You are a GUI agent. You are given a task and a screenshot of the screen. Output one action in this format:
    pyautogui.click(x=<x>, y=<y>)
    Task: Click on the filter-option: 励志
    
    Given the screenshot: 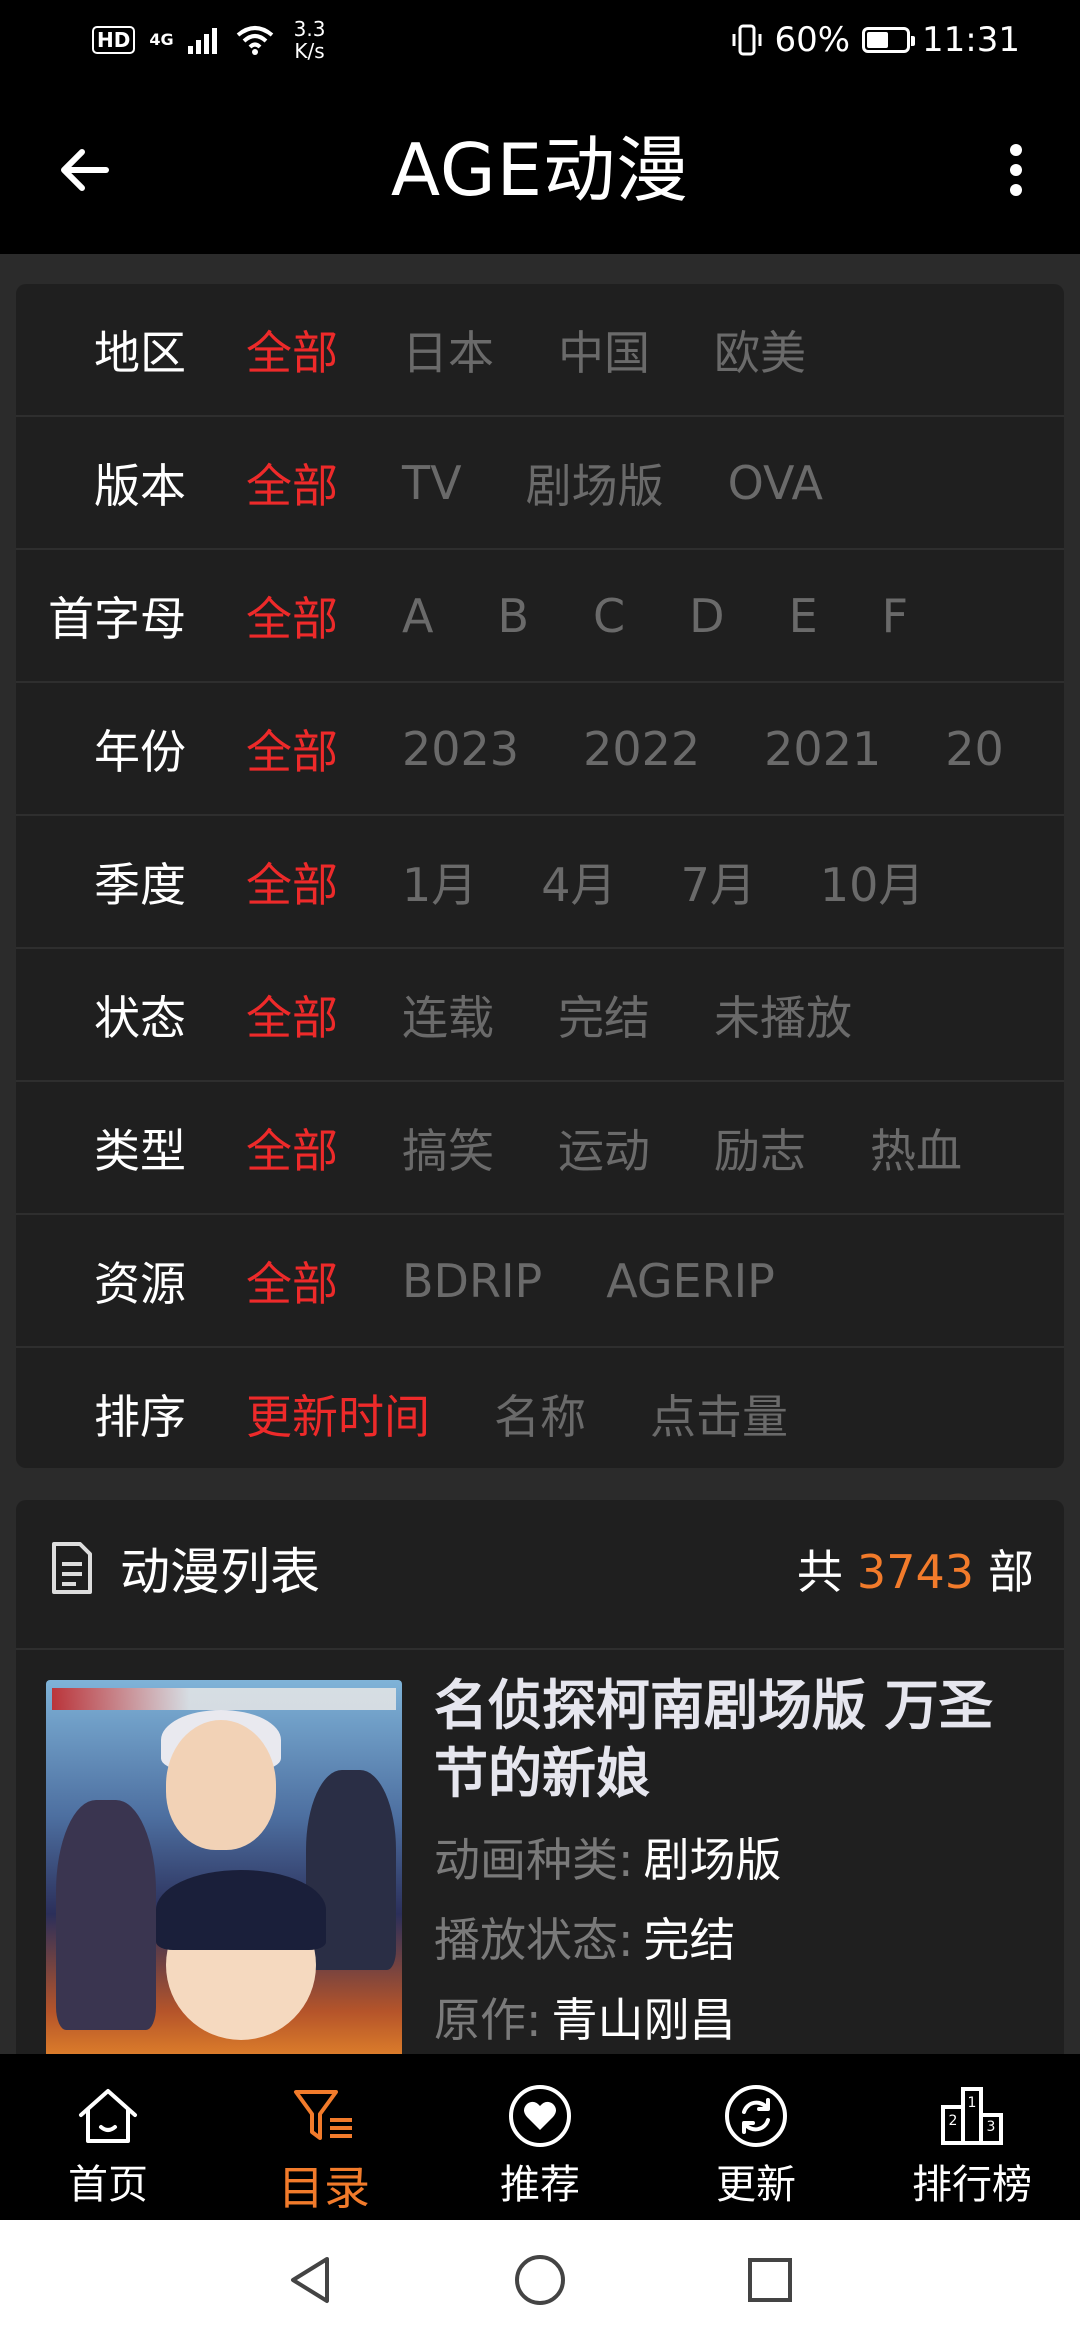 What is the action you would take?
    pyautogui.click(x=760, y=1148)
    